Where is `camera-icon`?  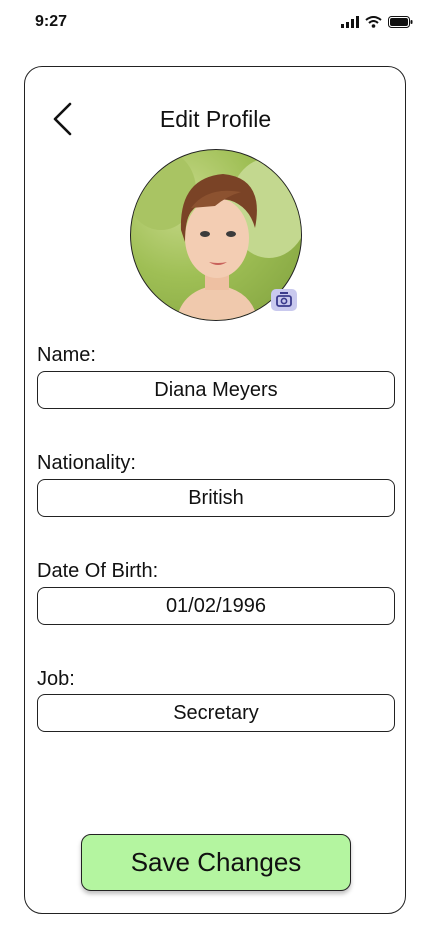 camera-icon is located at coordinates (284, 299).